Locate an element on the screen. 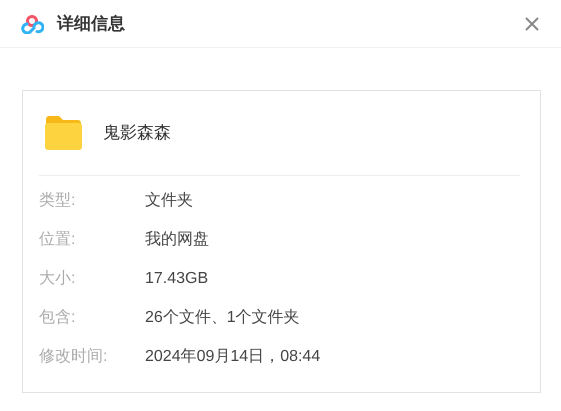 Image resolution: width=561 pixels, height=411 pixels. detail-label: 包含: is located at coordinates (57, 318).